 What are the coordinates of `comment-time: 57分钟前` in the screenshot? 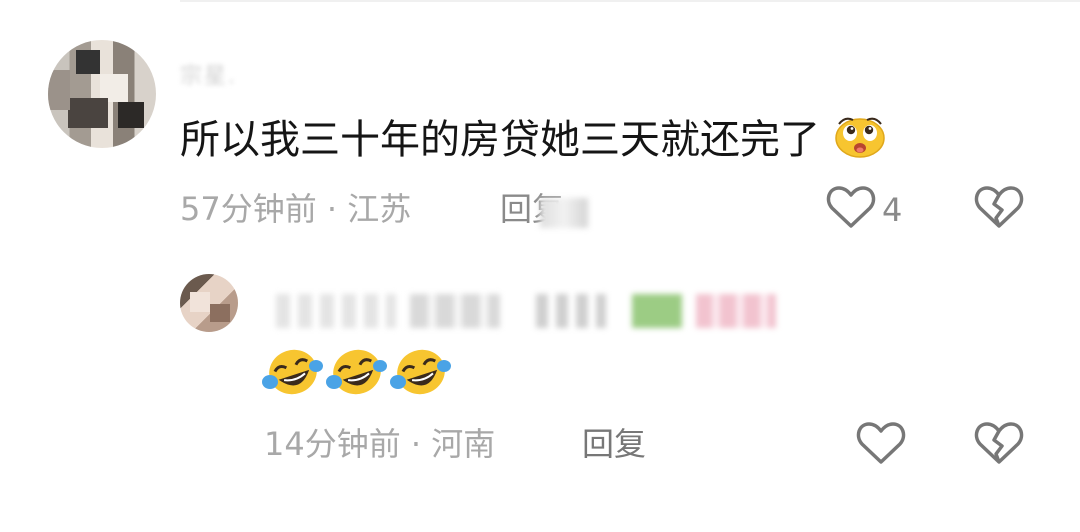 It's located at (248, 209).